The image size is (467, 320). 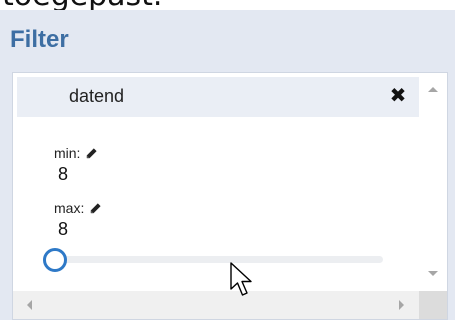 I want to click on max-label-text: max:, so click(x=69, y=208).